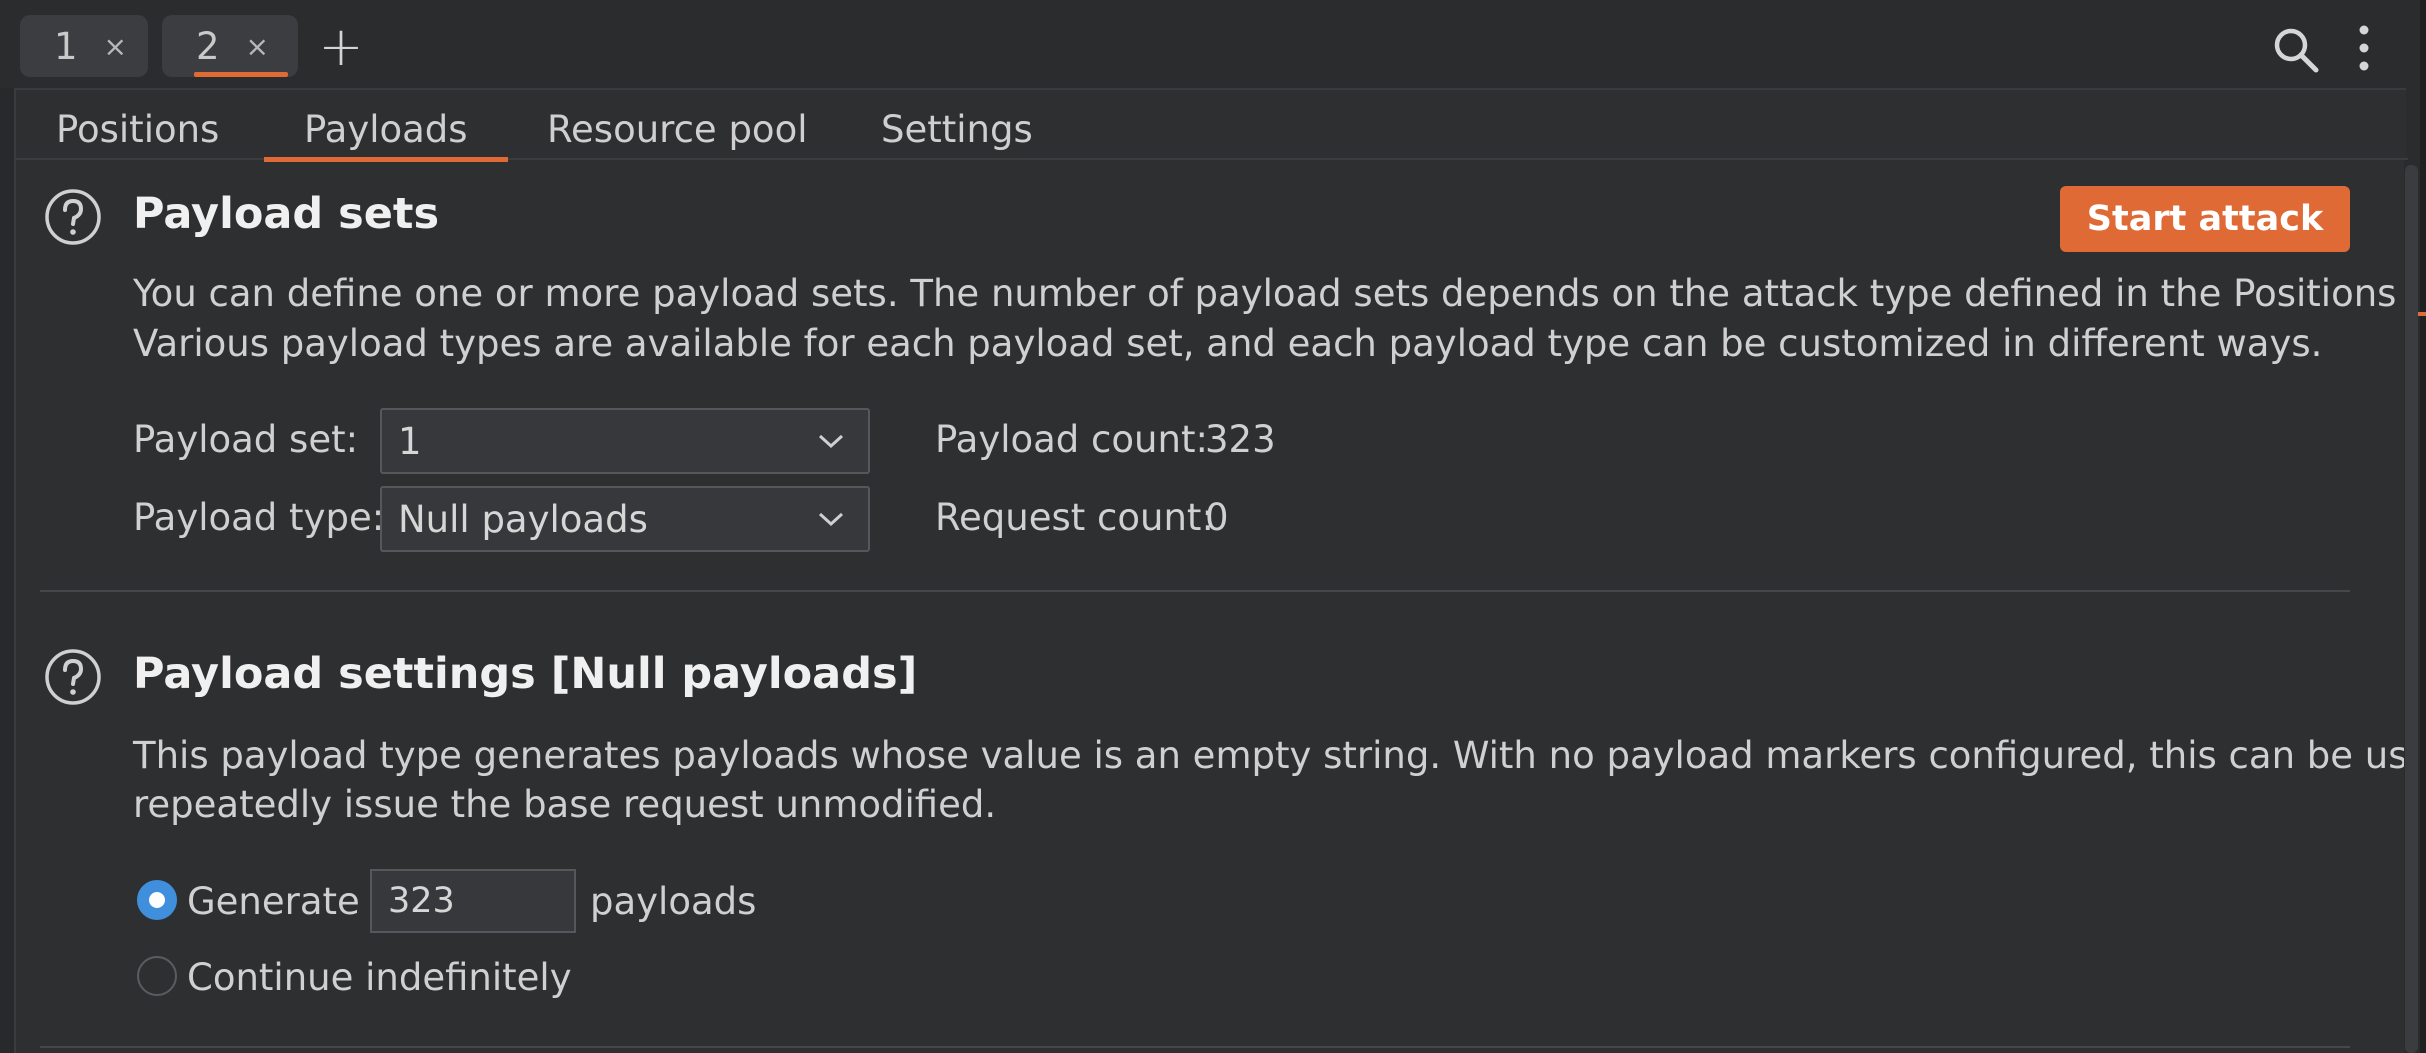 The width and height of the screenshot is (2426, 1053). I want to click on request-count-label: Request count:, so click(1074, 517).